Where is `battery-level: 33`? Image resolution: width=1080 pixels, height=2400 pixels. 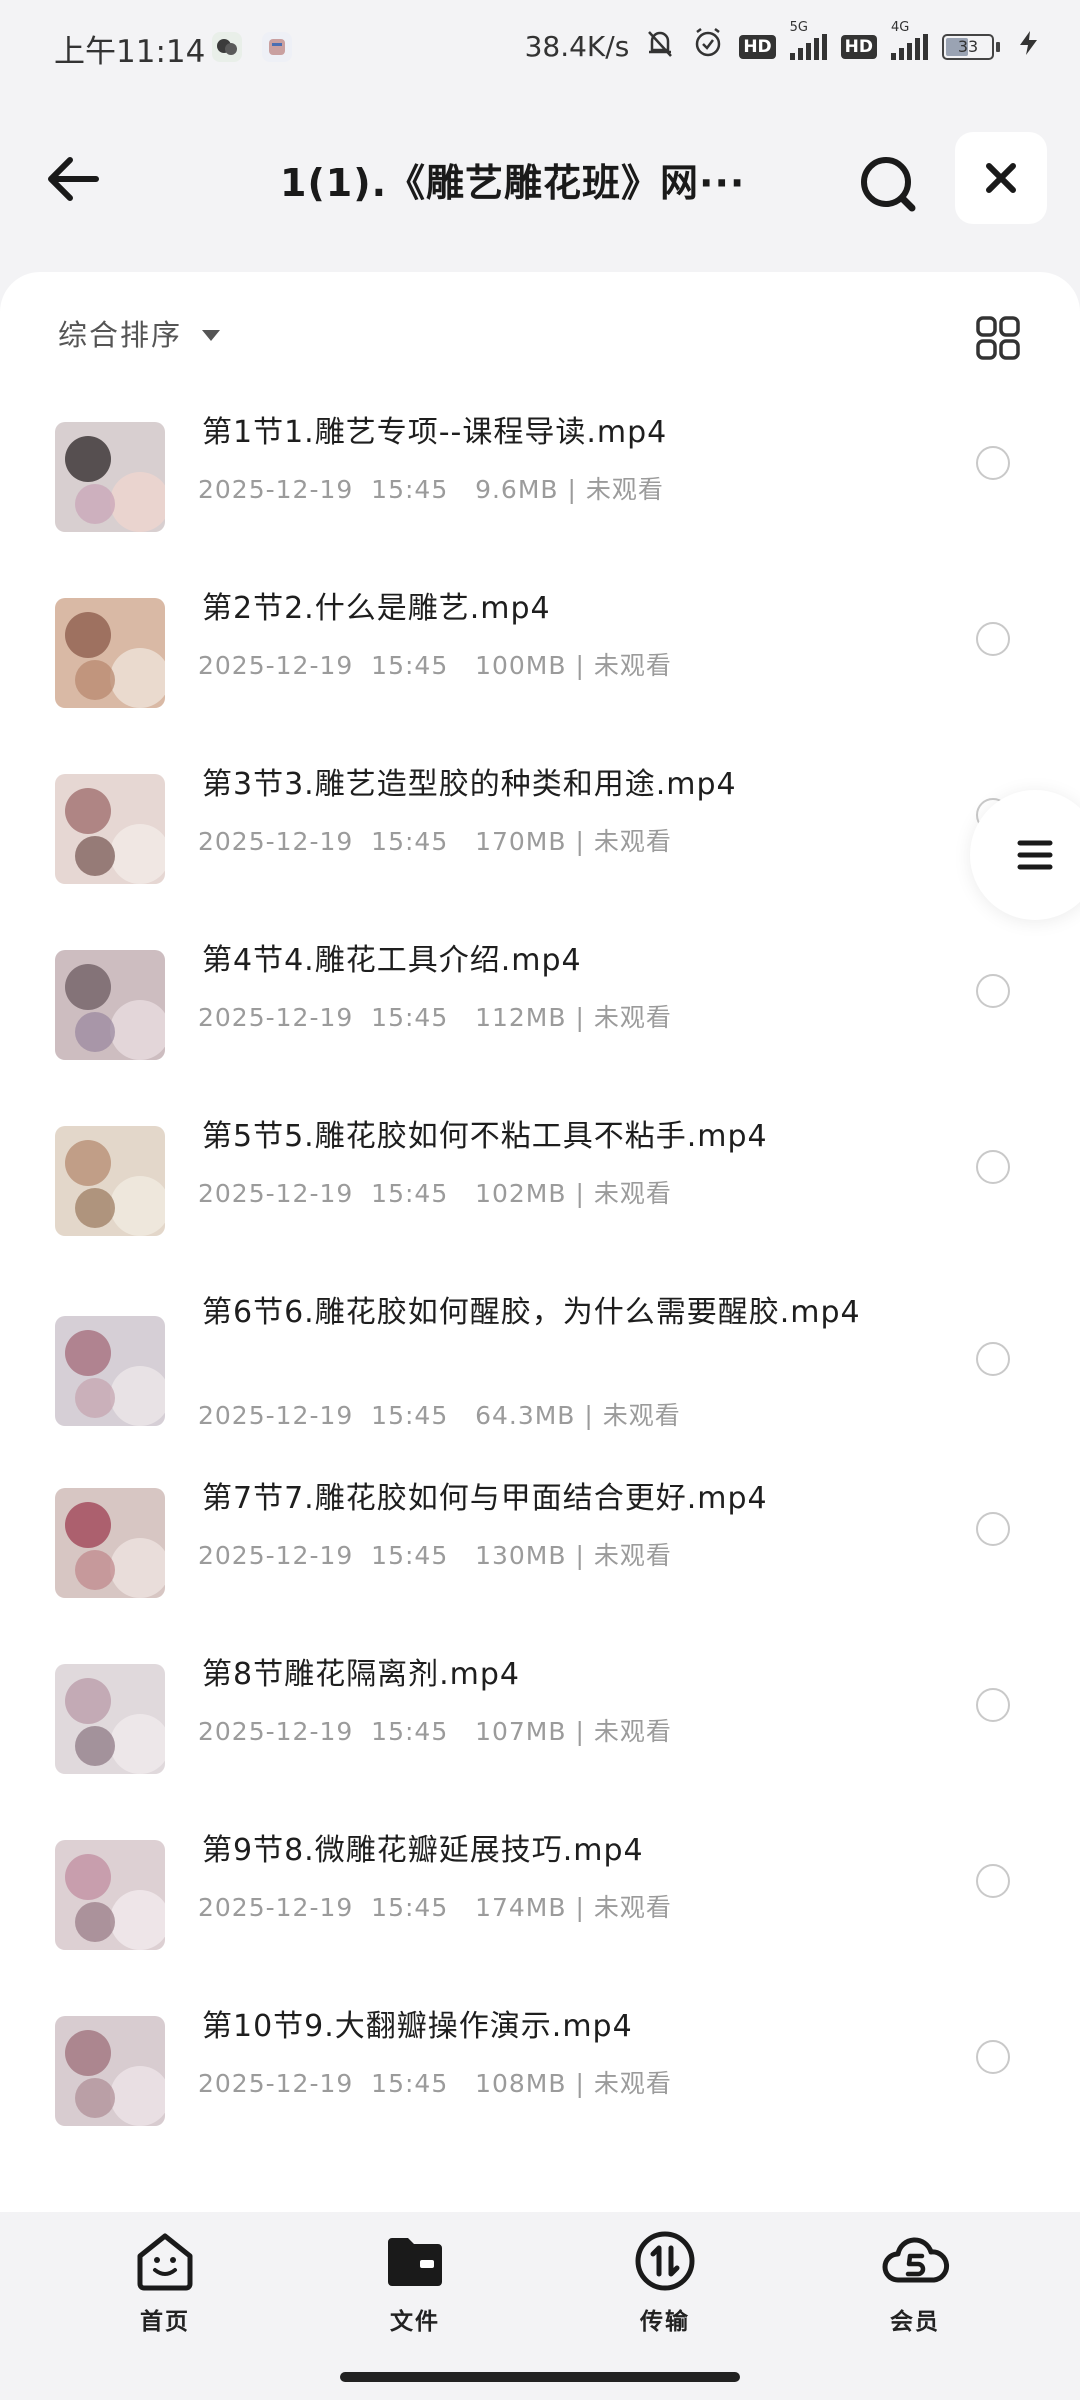
battery-level: 33 is located at coordinates (968, 46).